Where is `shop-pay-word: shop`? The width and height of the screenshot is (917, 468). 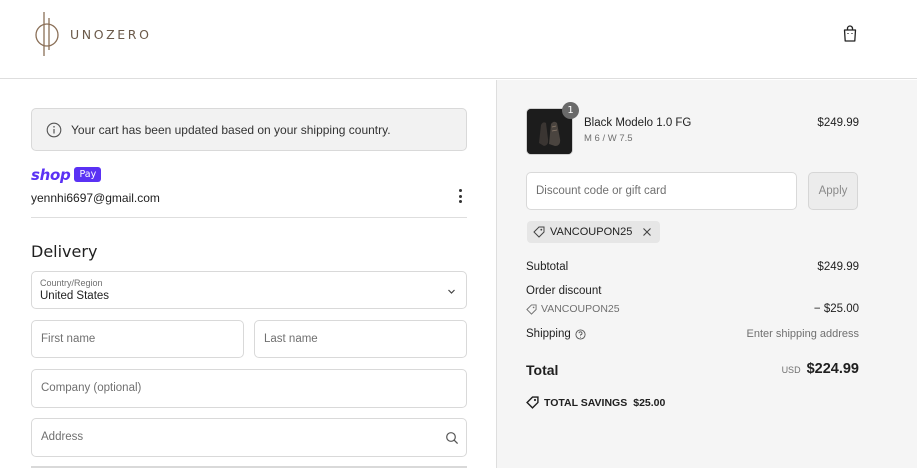 shop-pay-word: shop is located at coordinates (51, 174).